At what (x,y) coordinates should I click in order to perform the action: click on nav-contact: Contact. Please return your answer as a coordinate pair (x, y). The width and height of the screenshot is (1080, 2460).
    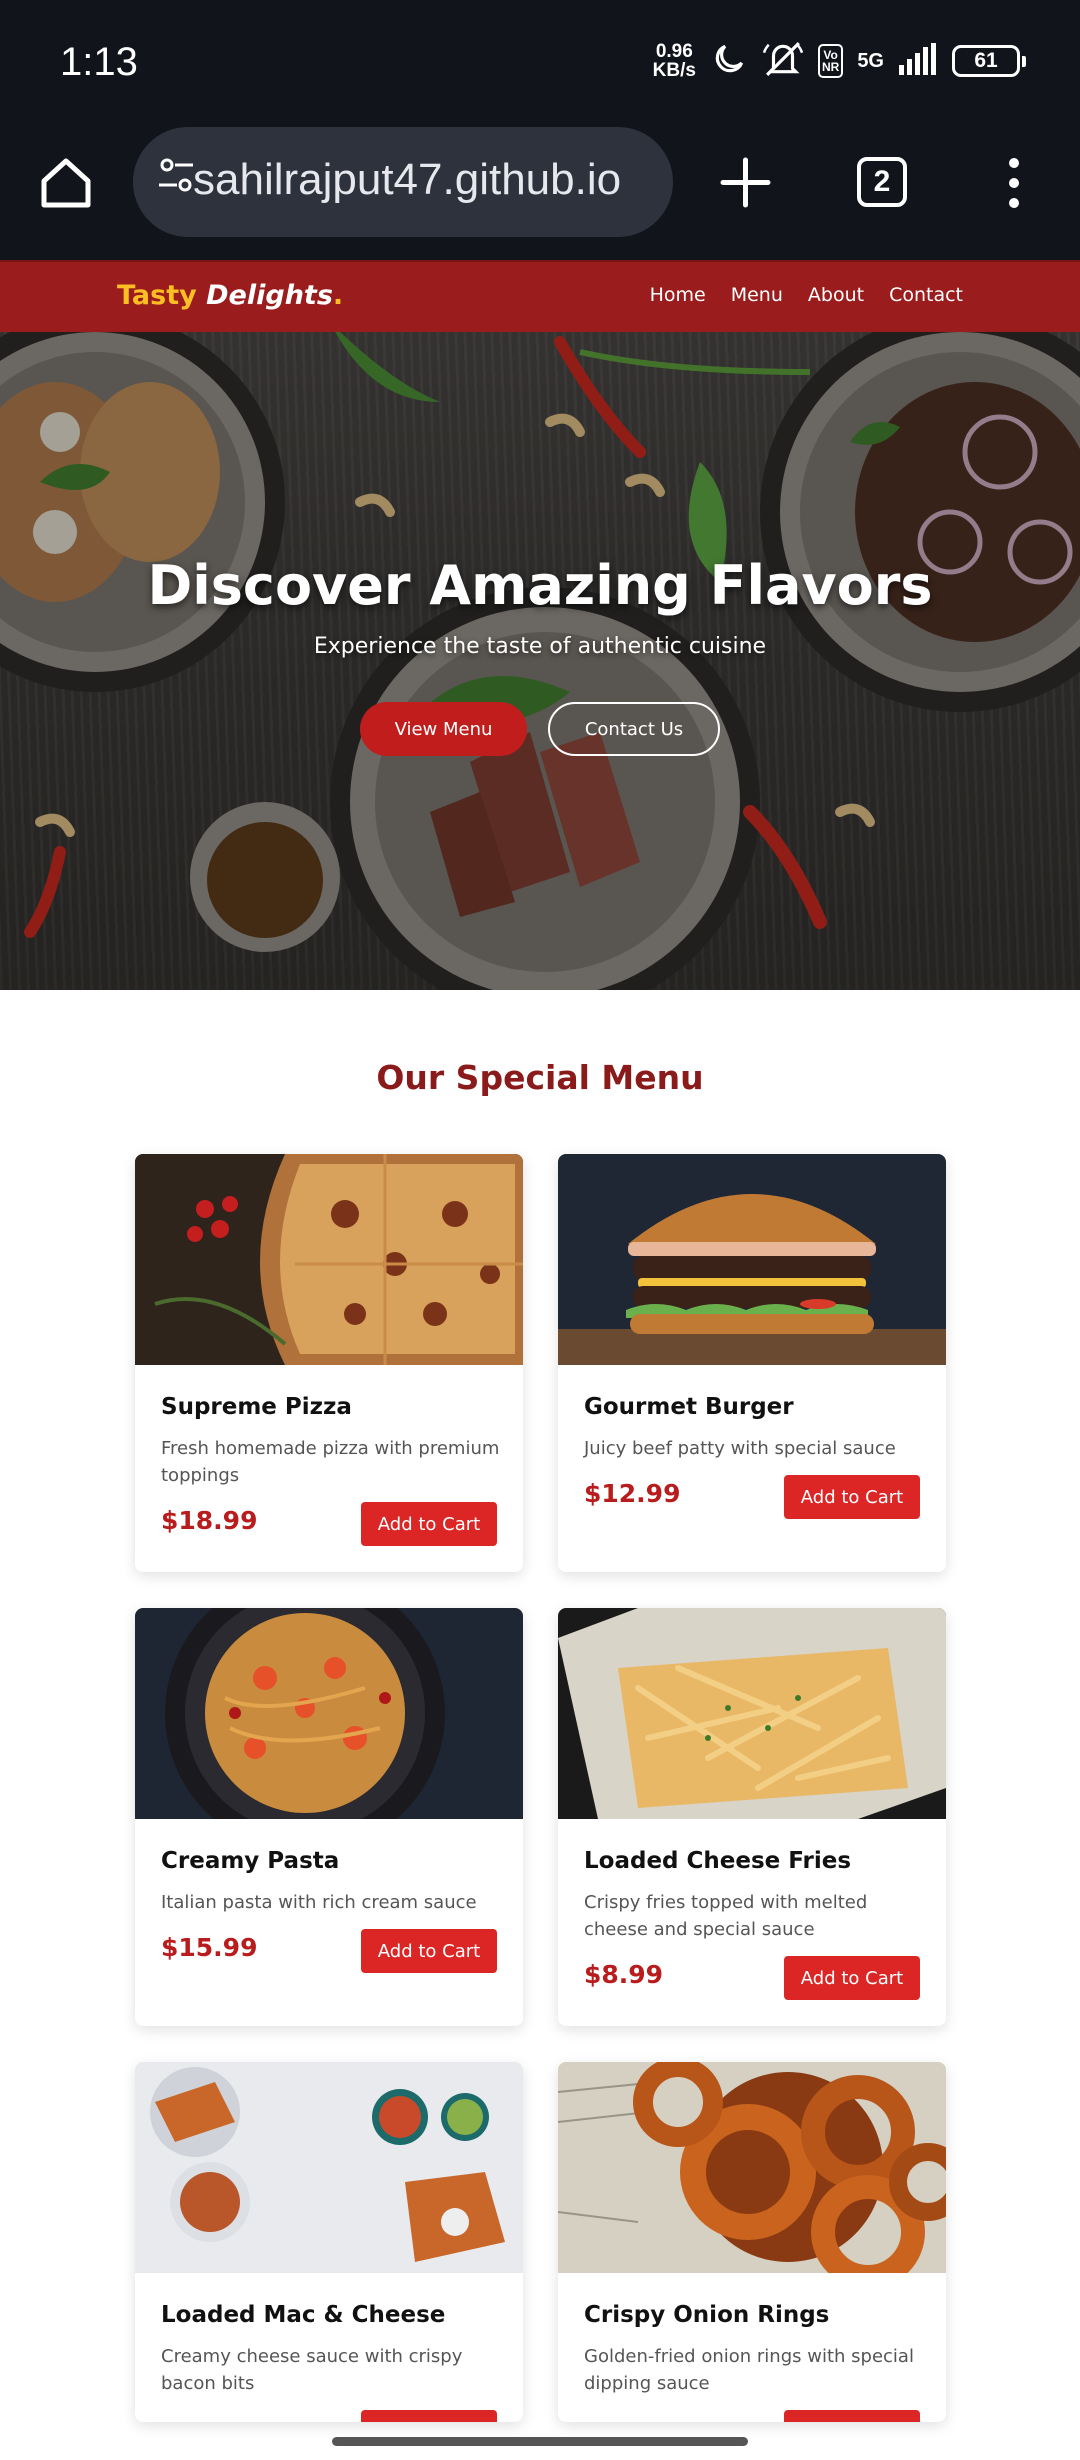
    Looking at the image, I should click on (926, 295).